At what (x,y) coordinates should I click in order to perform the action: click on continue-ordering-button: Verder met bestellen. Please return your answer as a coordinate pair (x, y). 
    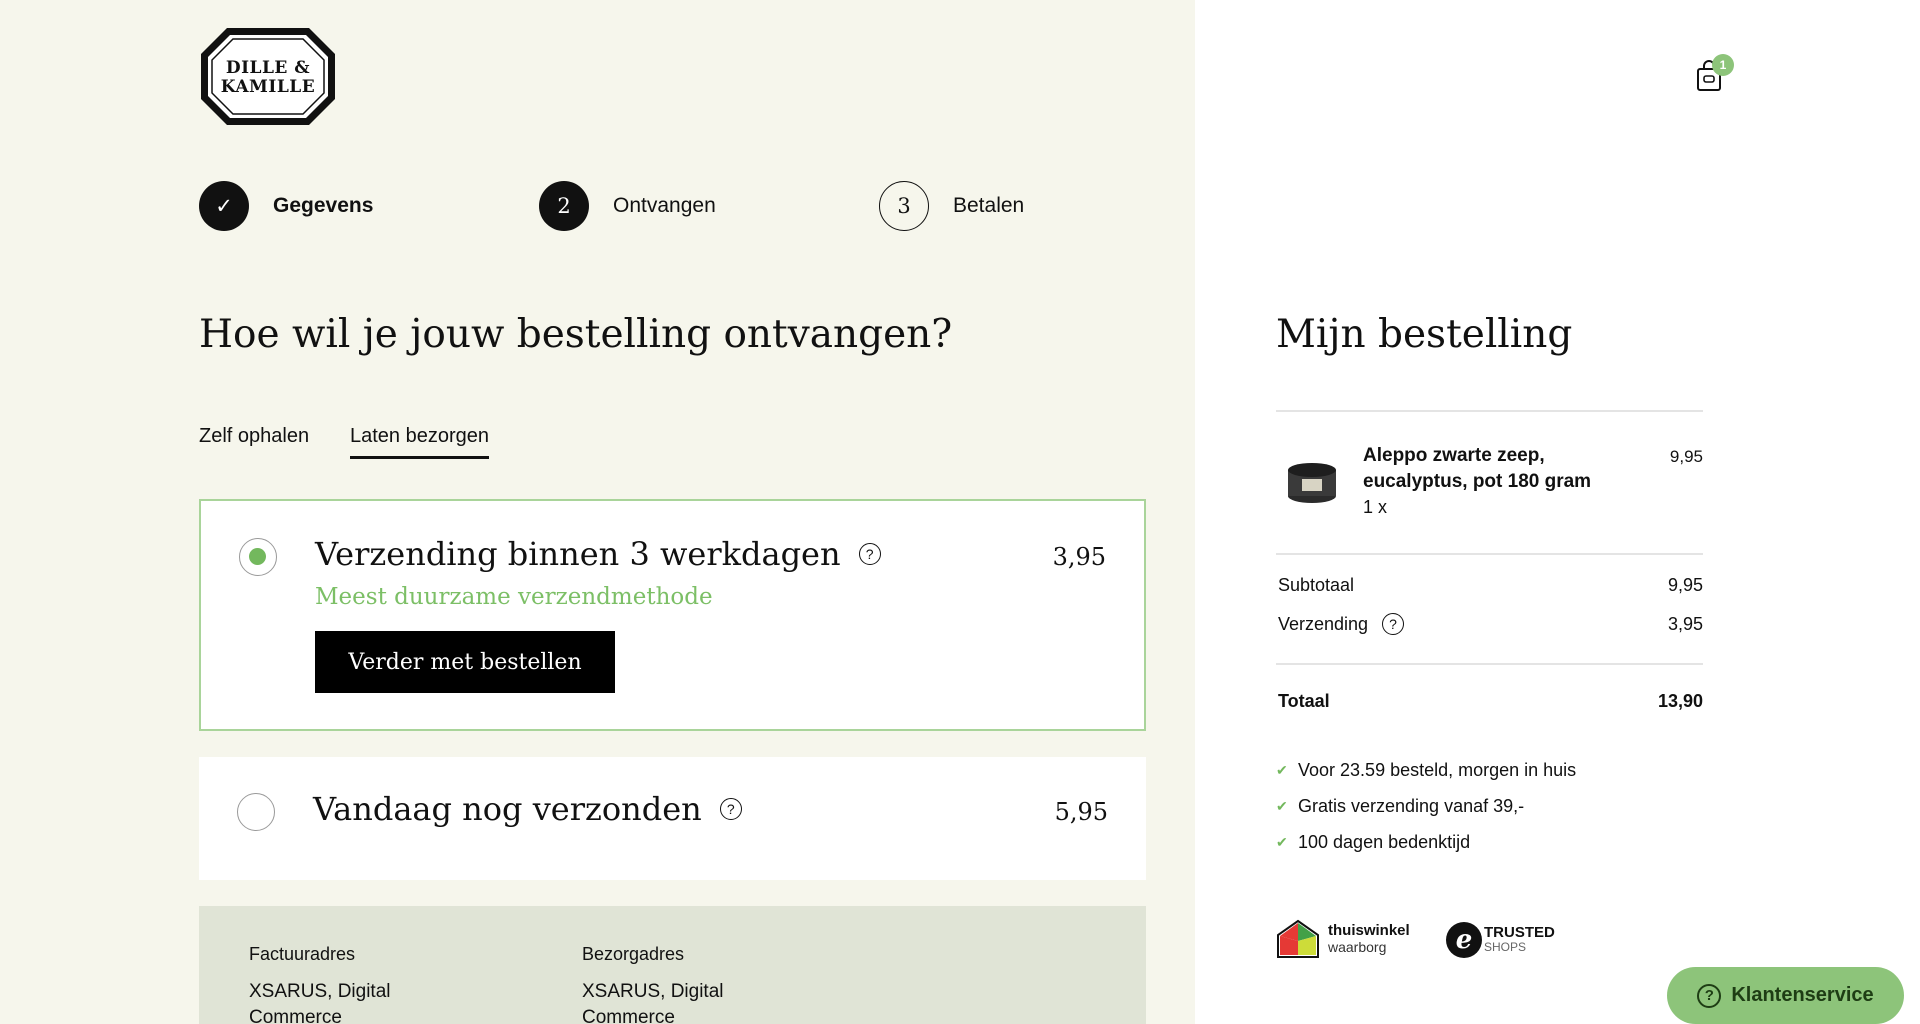
    Looking at the image, I should click on (465, 662).